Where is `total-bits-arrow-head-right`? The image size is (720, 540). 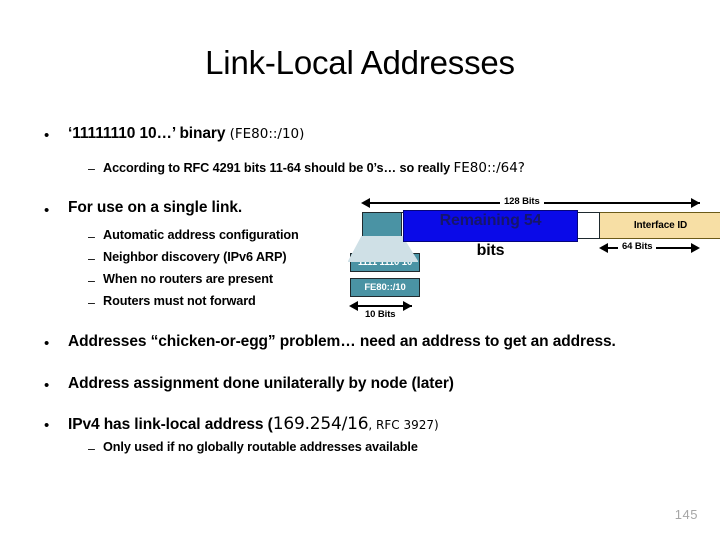
total-bits-arrow-head-right is located at coordinates (695, 203).